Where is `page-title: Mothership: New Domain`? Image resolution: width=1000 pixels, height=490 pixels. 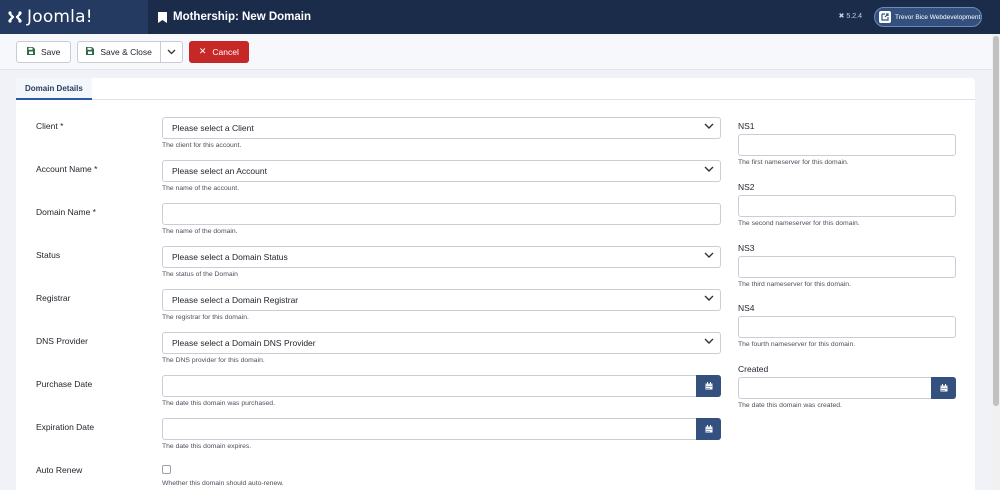 page-title: Mothership: New Domain is located at coordinates (242, 17).